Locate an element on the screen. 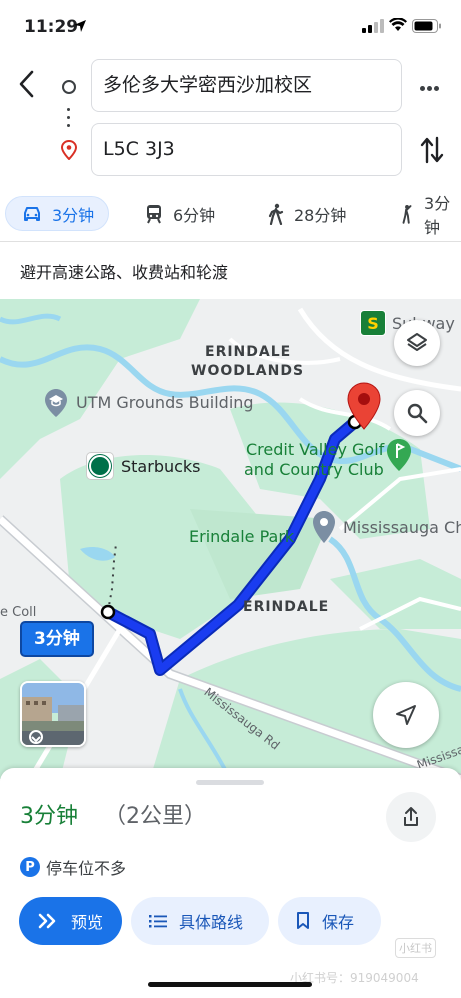 This screenshot has height=998, width=461. mode-rideshare: 3分钟 is located at coordinates (430, 215).